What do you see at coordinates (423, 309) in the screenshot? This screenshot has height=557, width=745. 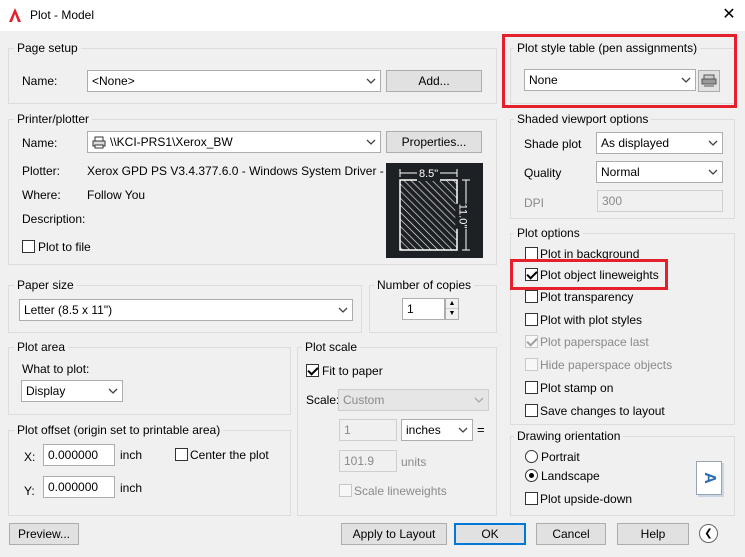 I see `copies-input: 1` at bounding box center [423, 309].